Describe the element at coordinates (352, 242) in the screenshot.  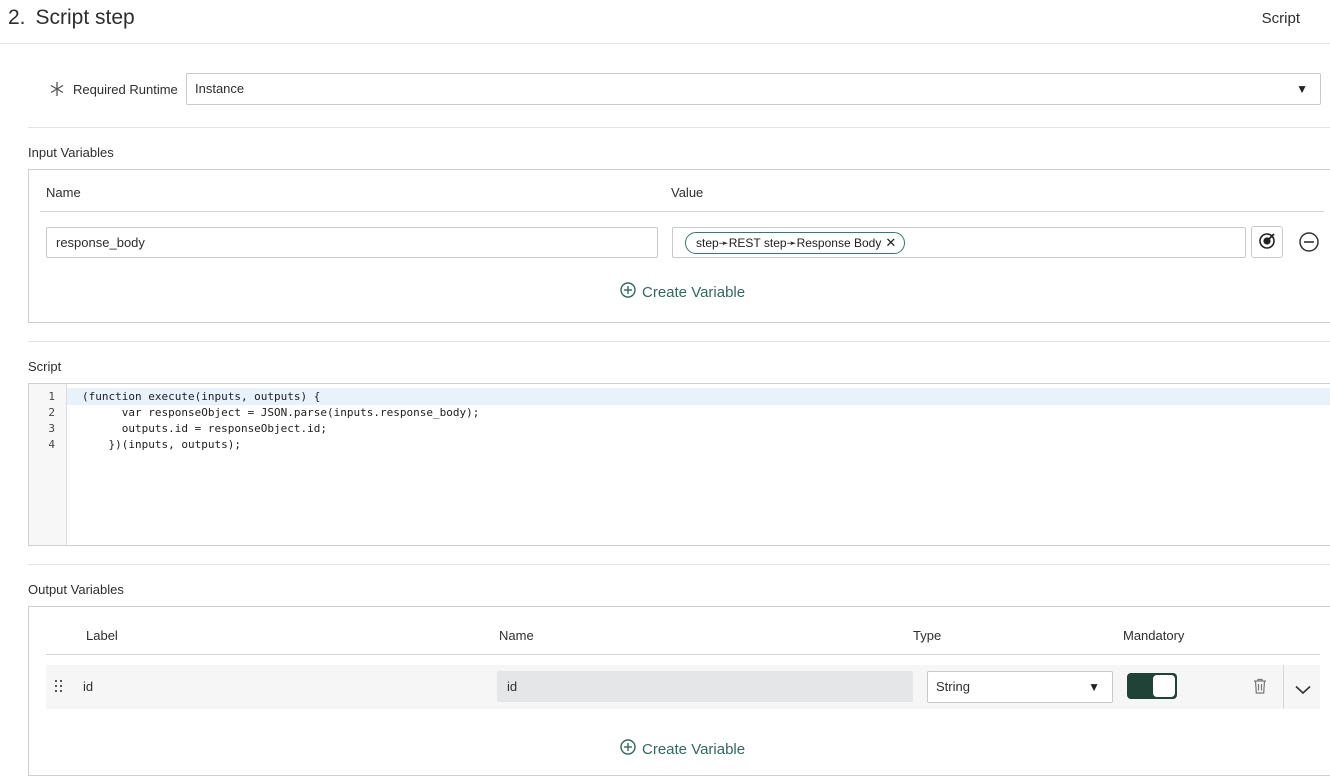
I see `input-variable-name-field: response_body` at that location.